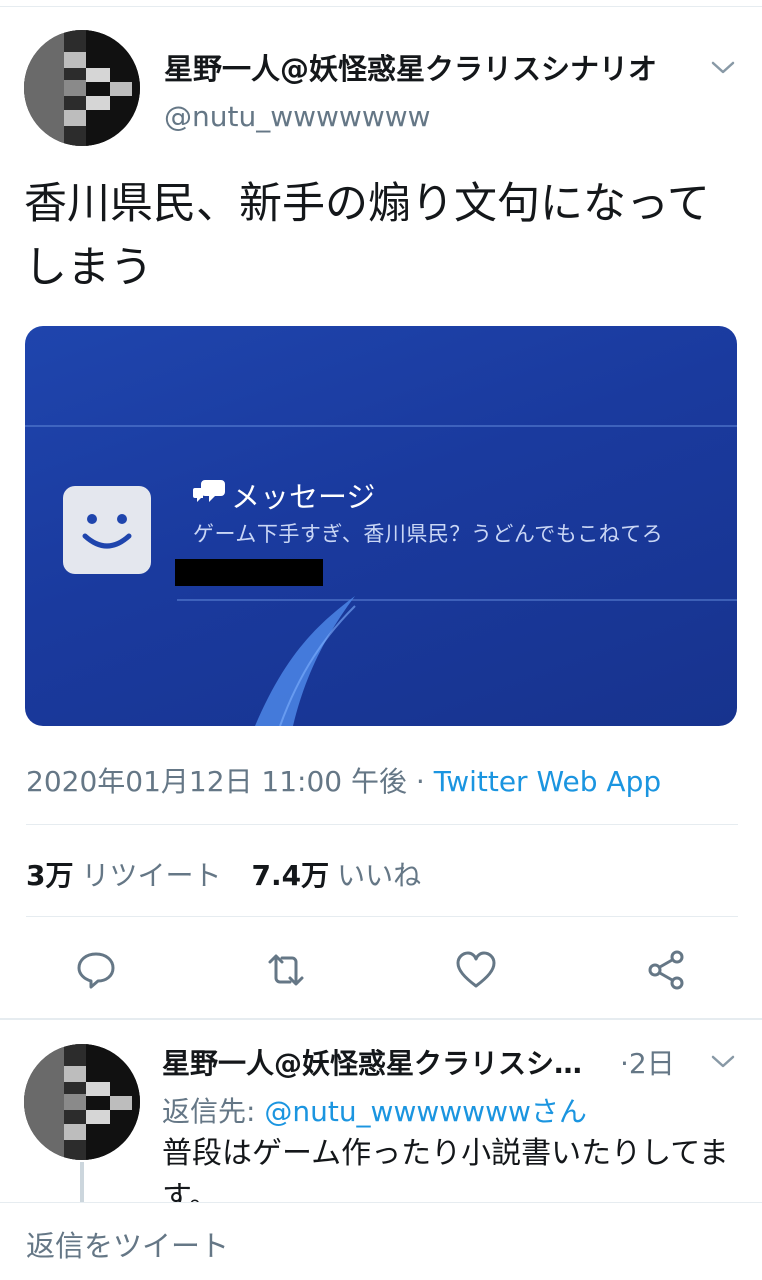  What do you see at coordinates (386, 1062) in the screenshot?
I see `reply-author-name: 星野一人@妖怪惑星クラリスシナリオ` at bounding box center [386, 1062].